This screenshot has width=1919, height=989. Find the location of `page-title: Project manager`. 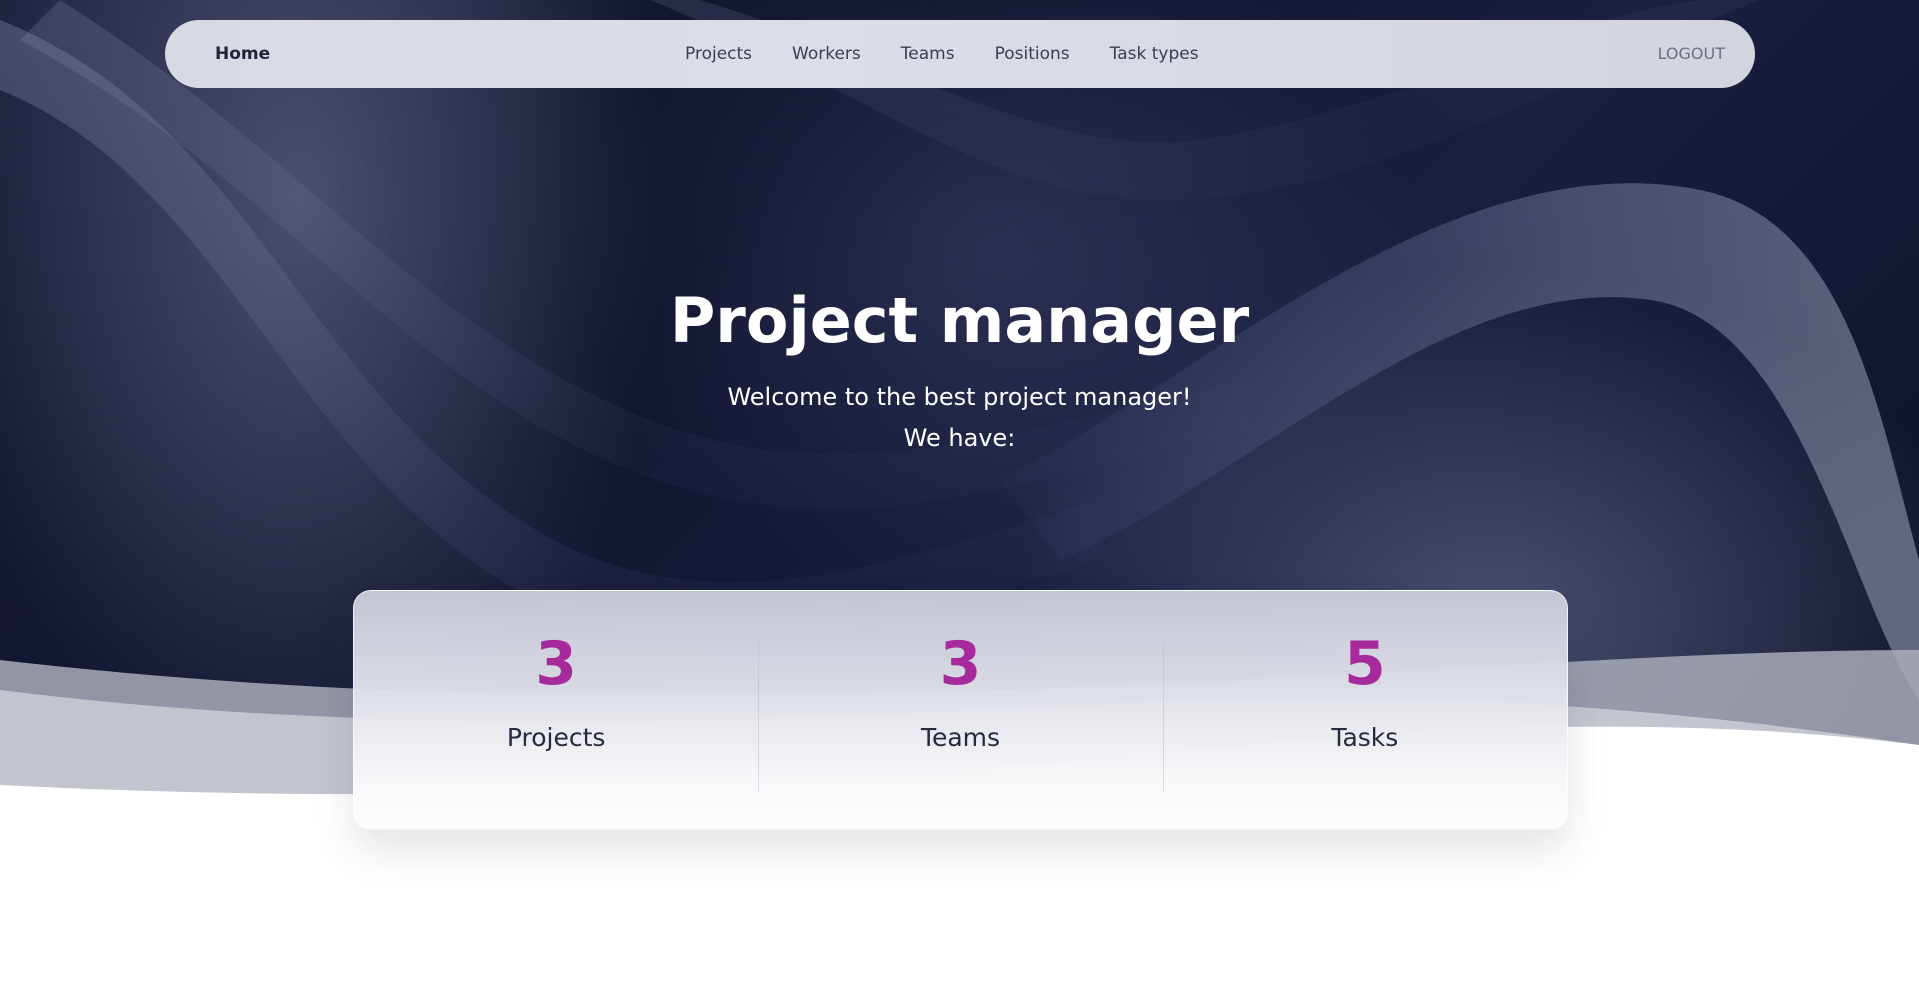

page-title: Project manager is located at coordinates (959, 320).